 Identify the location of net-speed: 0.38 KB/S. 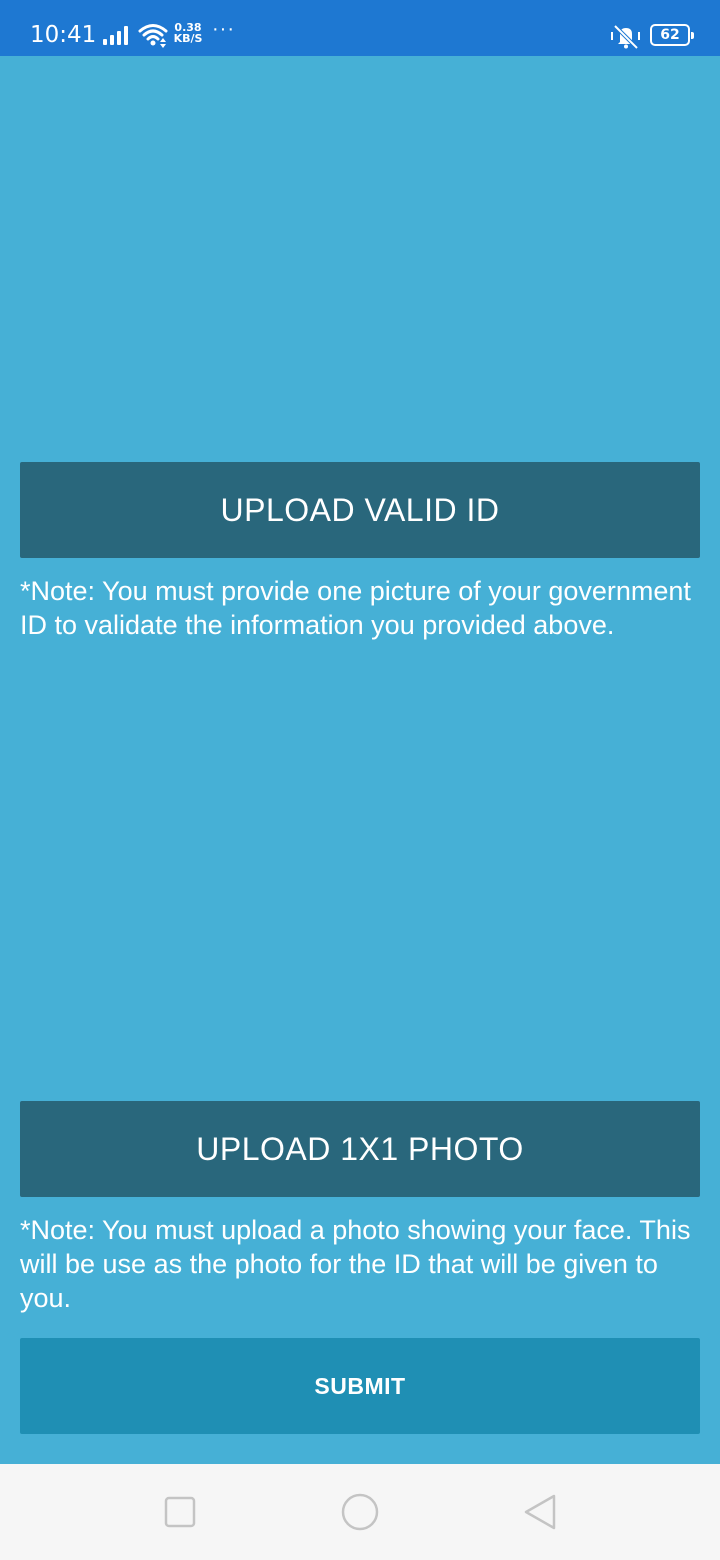
(188, 33).